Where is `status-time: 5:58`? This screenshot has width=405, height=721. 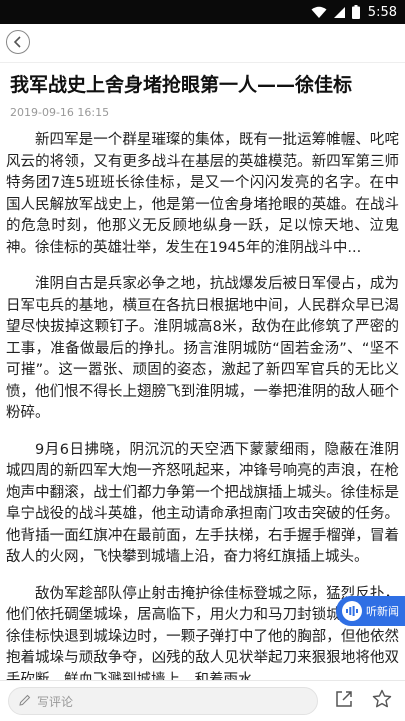
status-time: 5:58 is located at coordinates (382, 12).